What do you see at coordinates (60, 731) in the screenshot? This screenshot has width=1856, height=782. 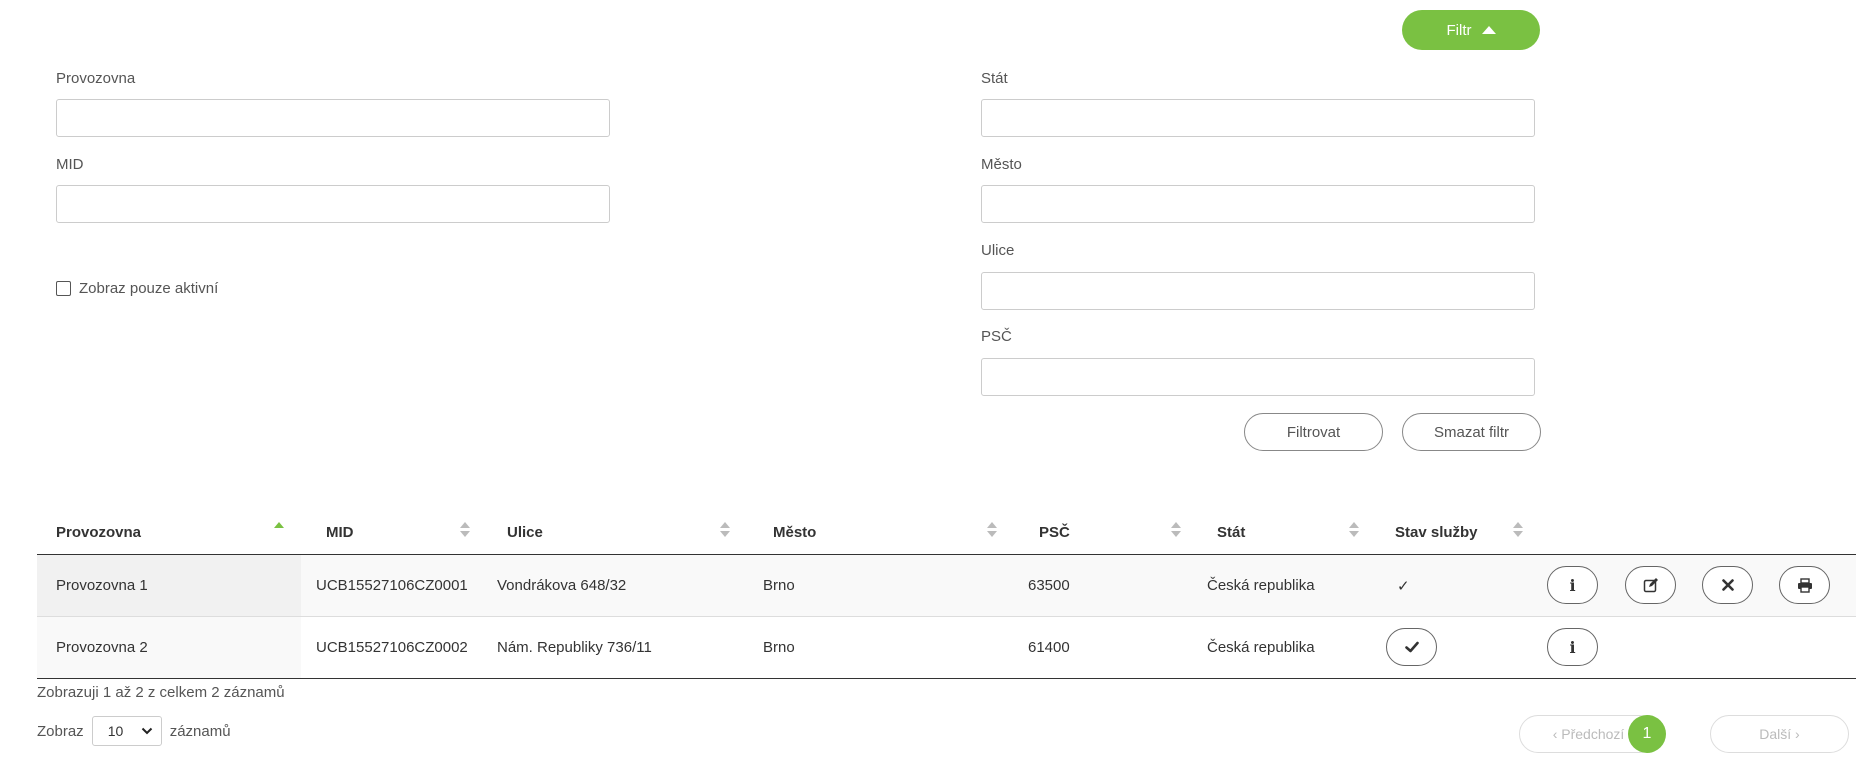 I see `page-length-prefix: Zobraz` at bounding box center [60, 731].